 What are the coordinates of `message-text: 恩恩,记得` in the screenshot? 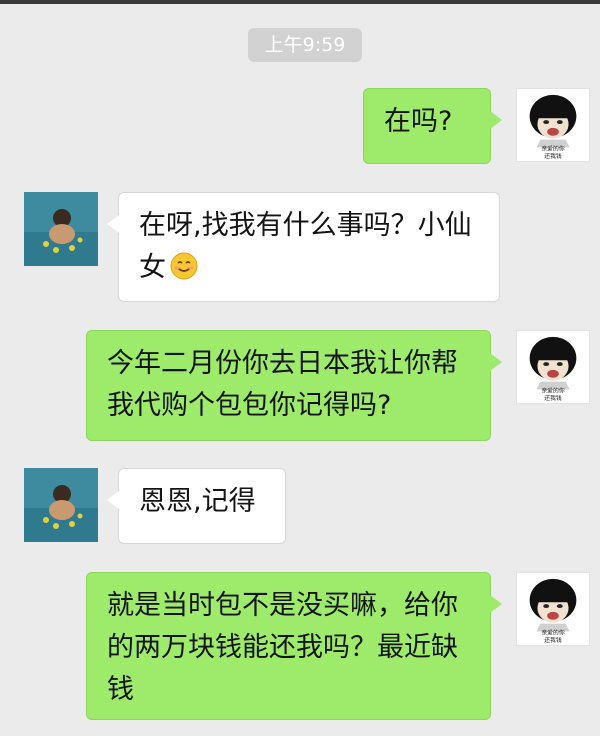 It's located at (197, 501).